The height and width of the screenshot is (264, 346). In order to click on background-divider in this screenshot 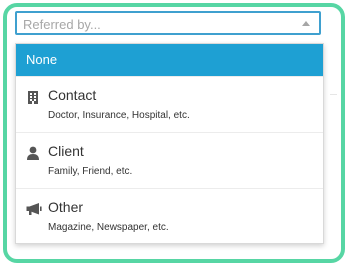, I will do `click(333, 94)`.